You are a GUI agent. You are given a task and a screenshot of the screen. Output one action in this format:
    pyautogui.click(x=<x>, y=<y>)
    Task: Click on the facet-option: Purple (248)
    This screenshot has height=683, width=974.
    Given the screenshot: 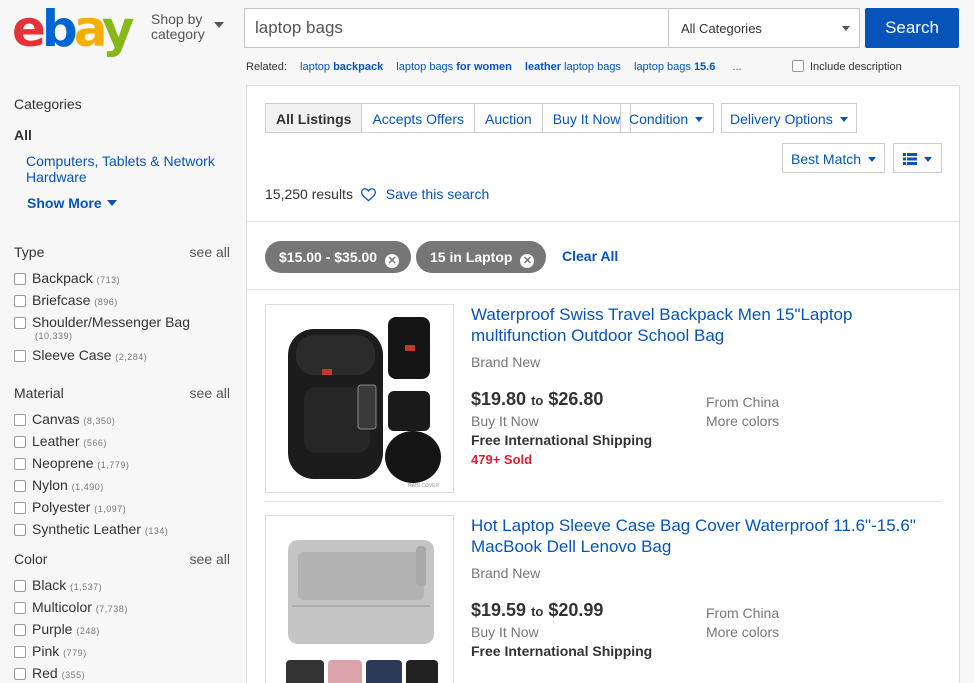 What is the action you would take?
    pyautogui.click(x=122, y=629)
    